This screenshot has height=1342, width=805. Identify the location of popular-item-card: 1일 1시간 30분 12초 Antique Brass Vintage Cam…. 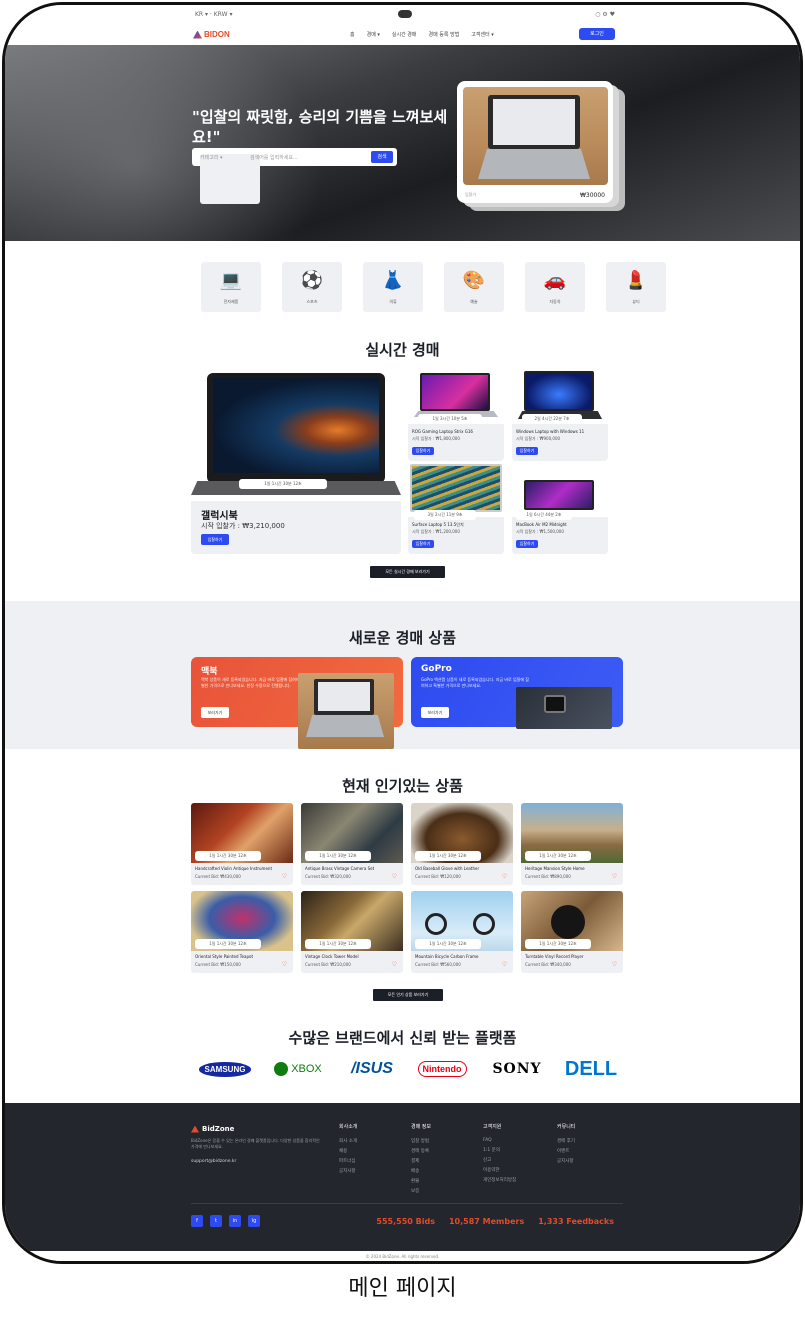
(352, 844).